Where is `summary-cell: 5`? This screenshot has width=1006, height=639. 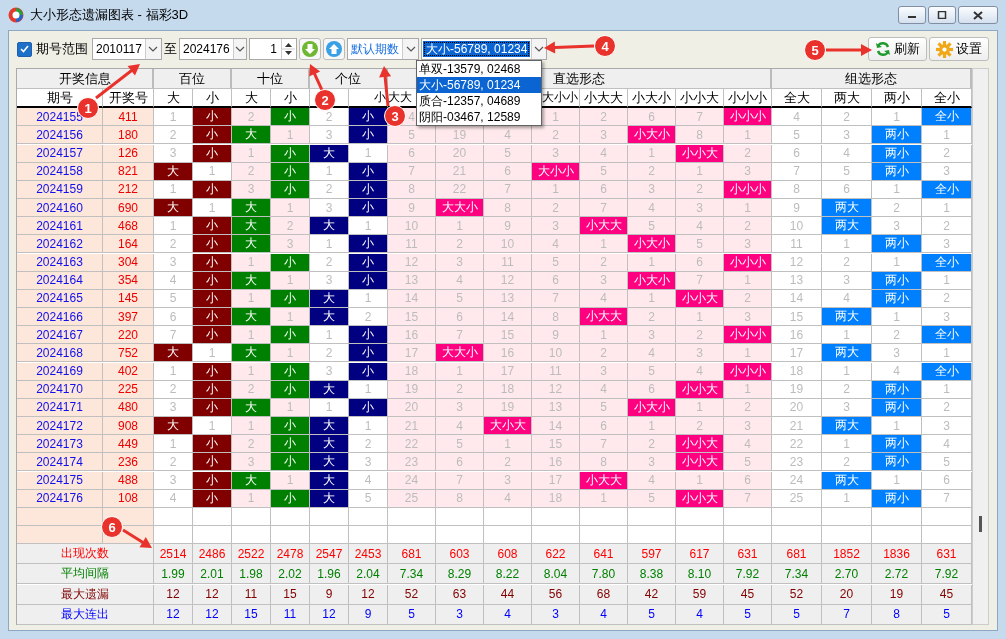
summary-cell: 5 is located at coordinates (652, 614).